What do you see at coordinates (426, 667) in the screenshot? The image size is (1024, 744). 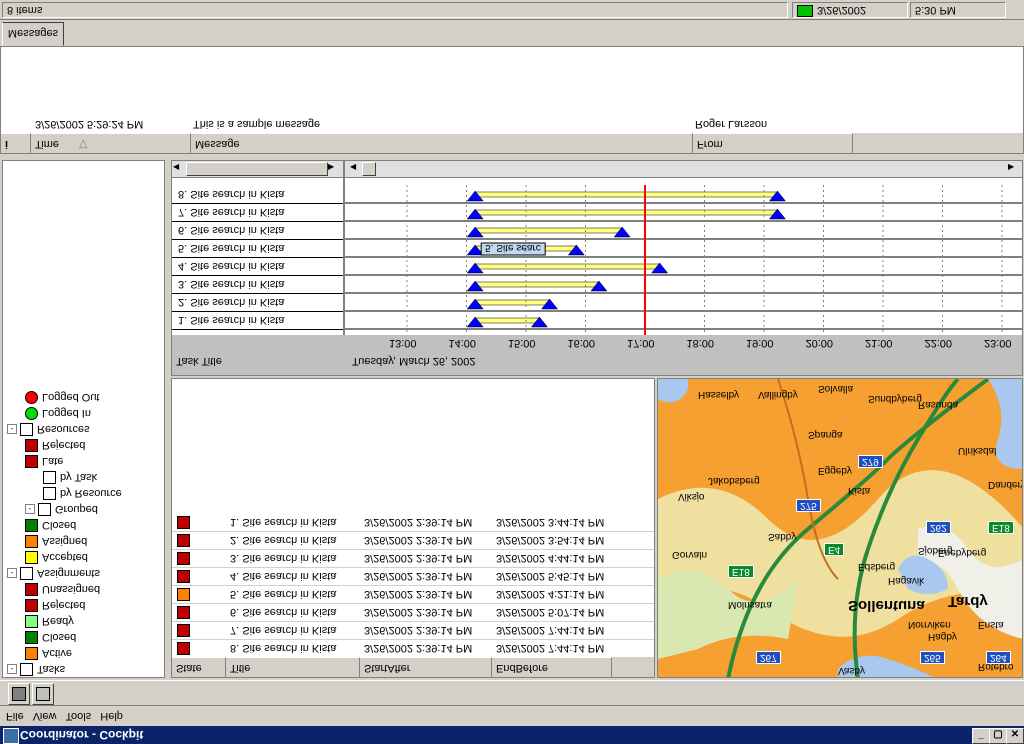 I see `startafter-column-header: StartAfter` at bounding box center [426, 667].